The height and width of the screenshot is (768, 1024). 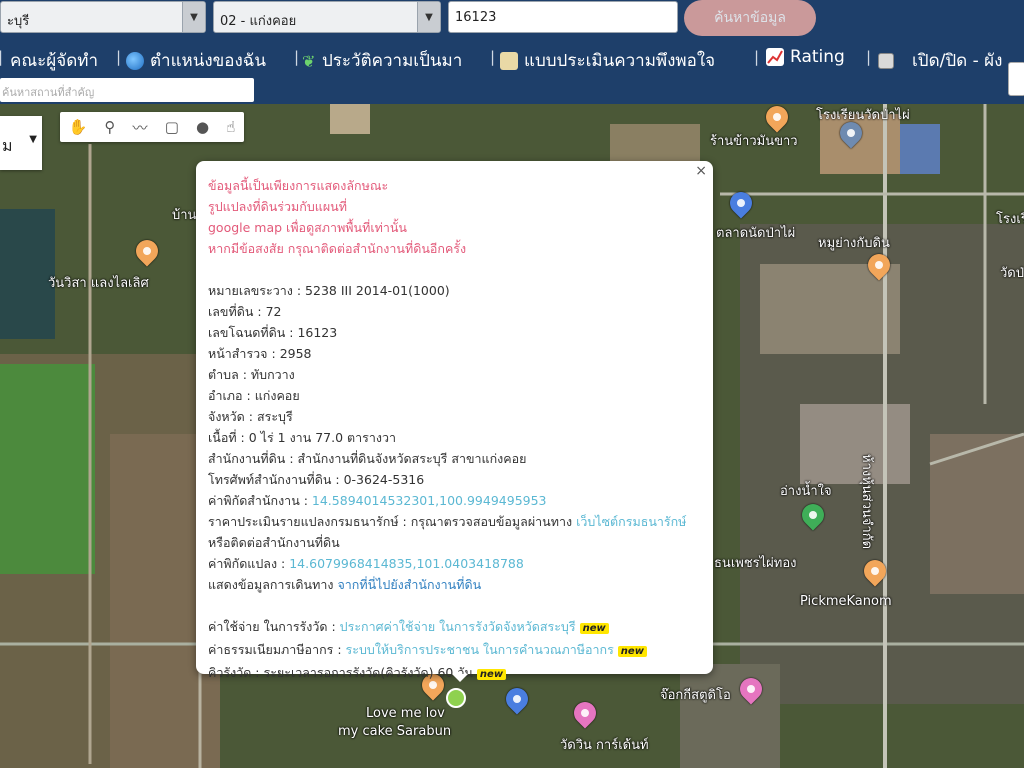 I want to click on search-button: ค้นหาข้อมูล, so click(x=750, y=18).